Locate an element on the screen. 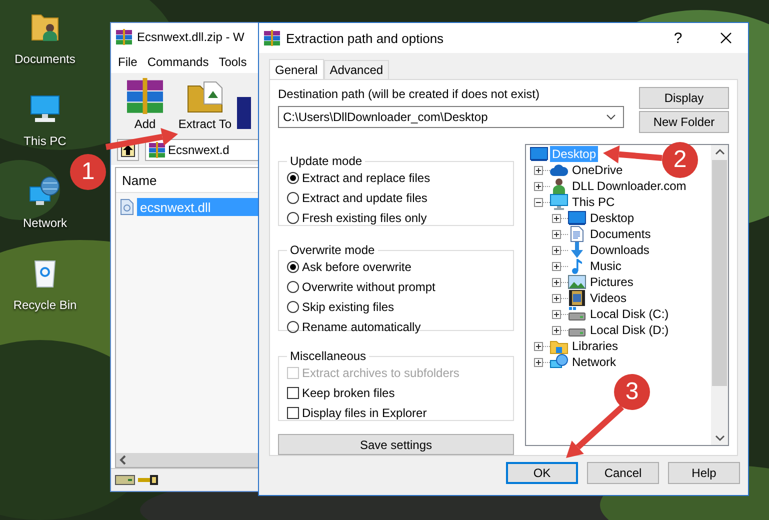 The height and width of the screenshot is (520, 769). tree-item: DLL Downloader.com is located at coordinates (629, 186).